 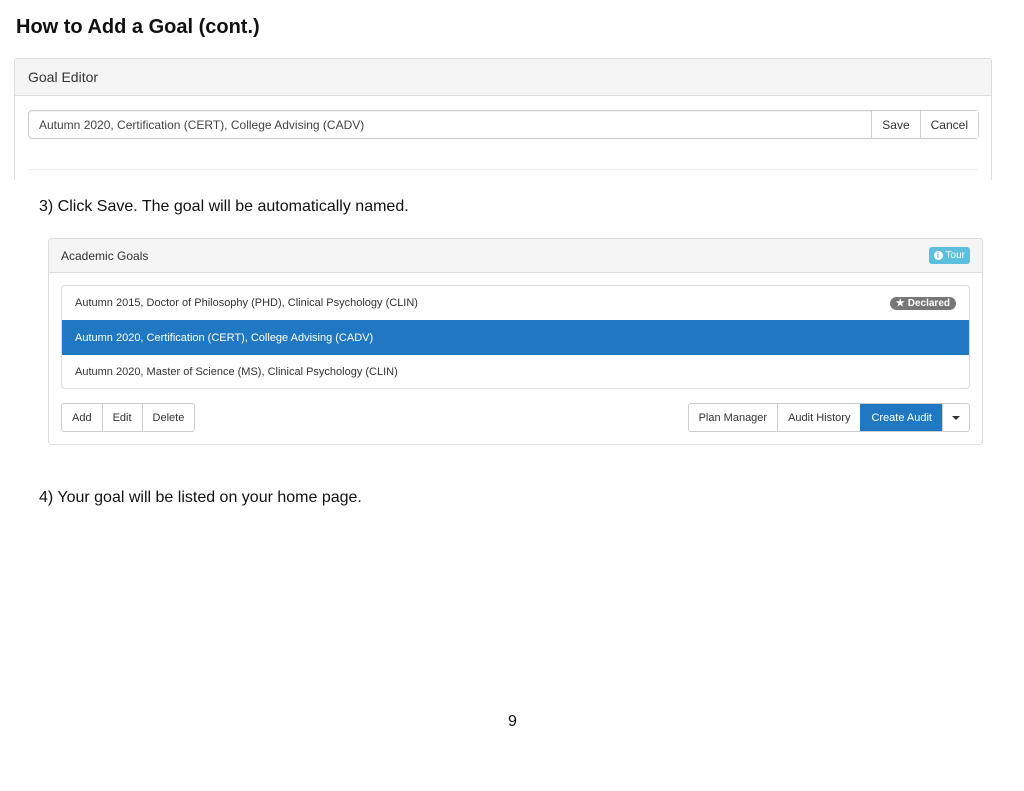 What do you see at coordinates (819, 417) in the screenshot?
I see `audit-history-button: Audit History` at bounding box center [819, 417].